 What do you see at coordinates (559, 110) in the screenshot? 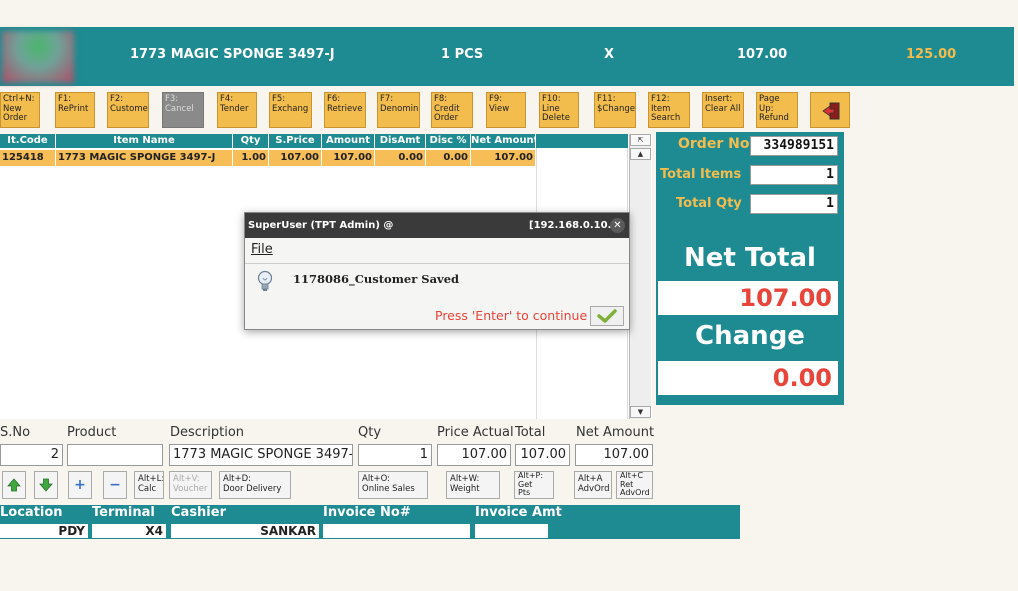
I see `line-delete-button: F10: Line Delete` at bounding box center [559, 110].